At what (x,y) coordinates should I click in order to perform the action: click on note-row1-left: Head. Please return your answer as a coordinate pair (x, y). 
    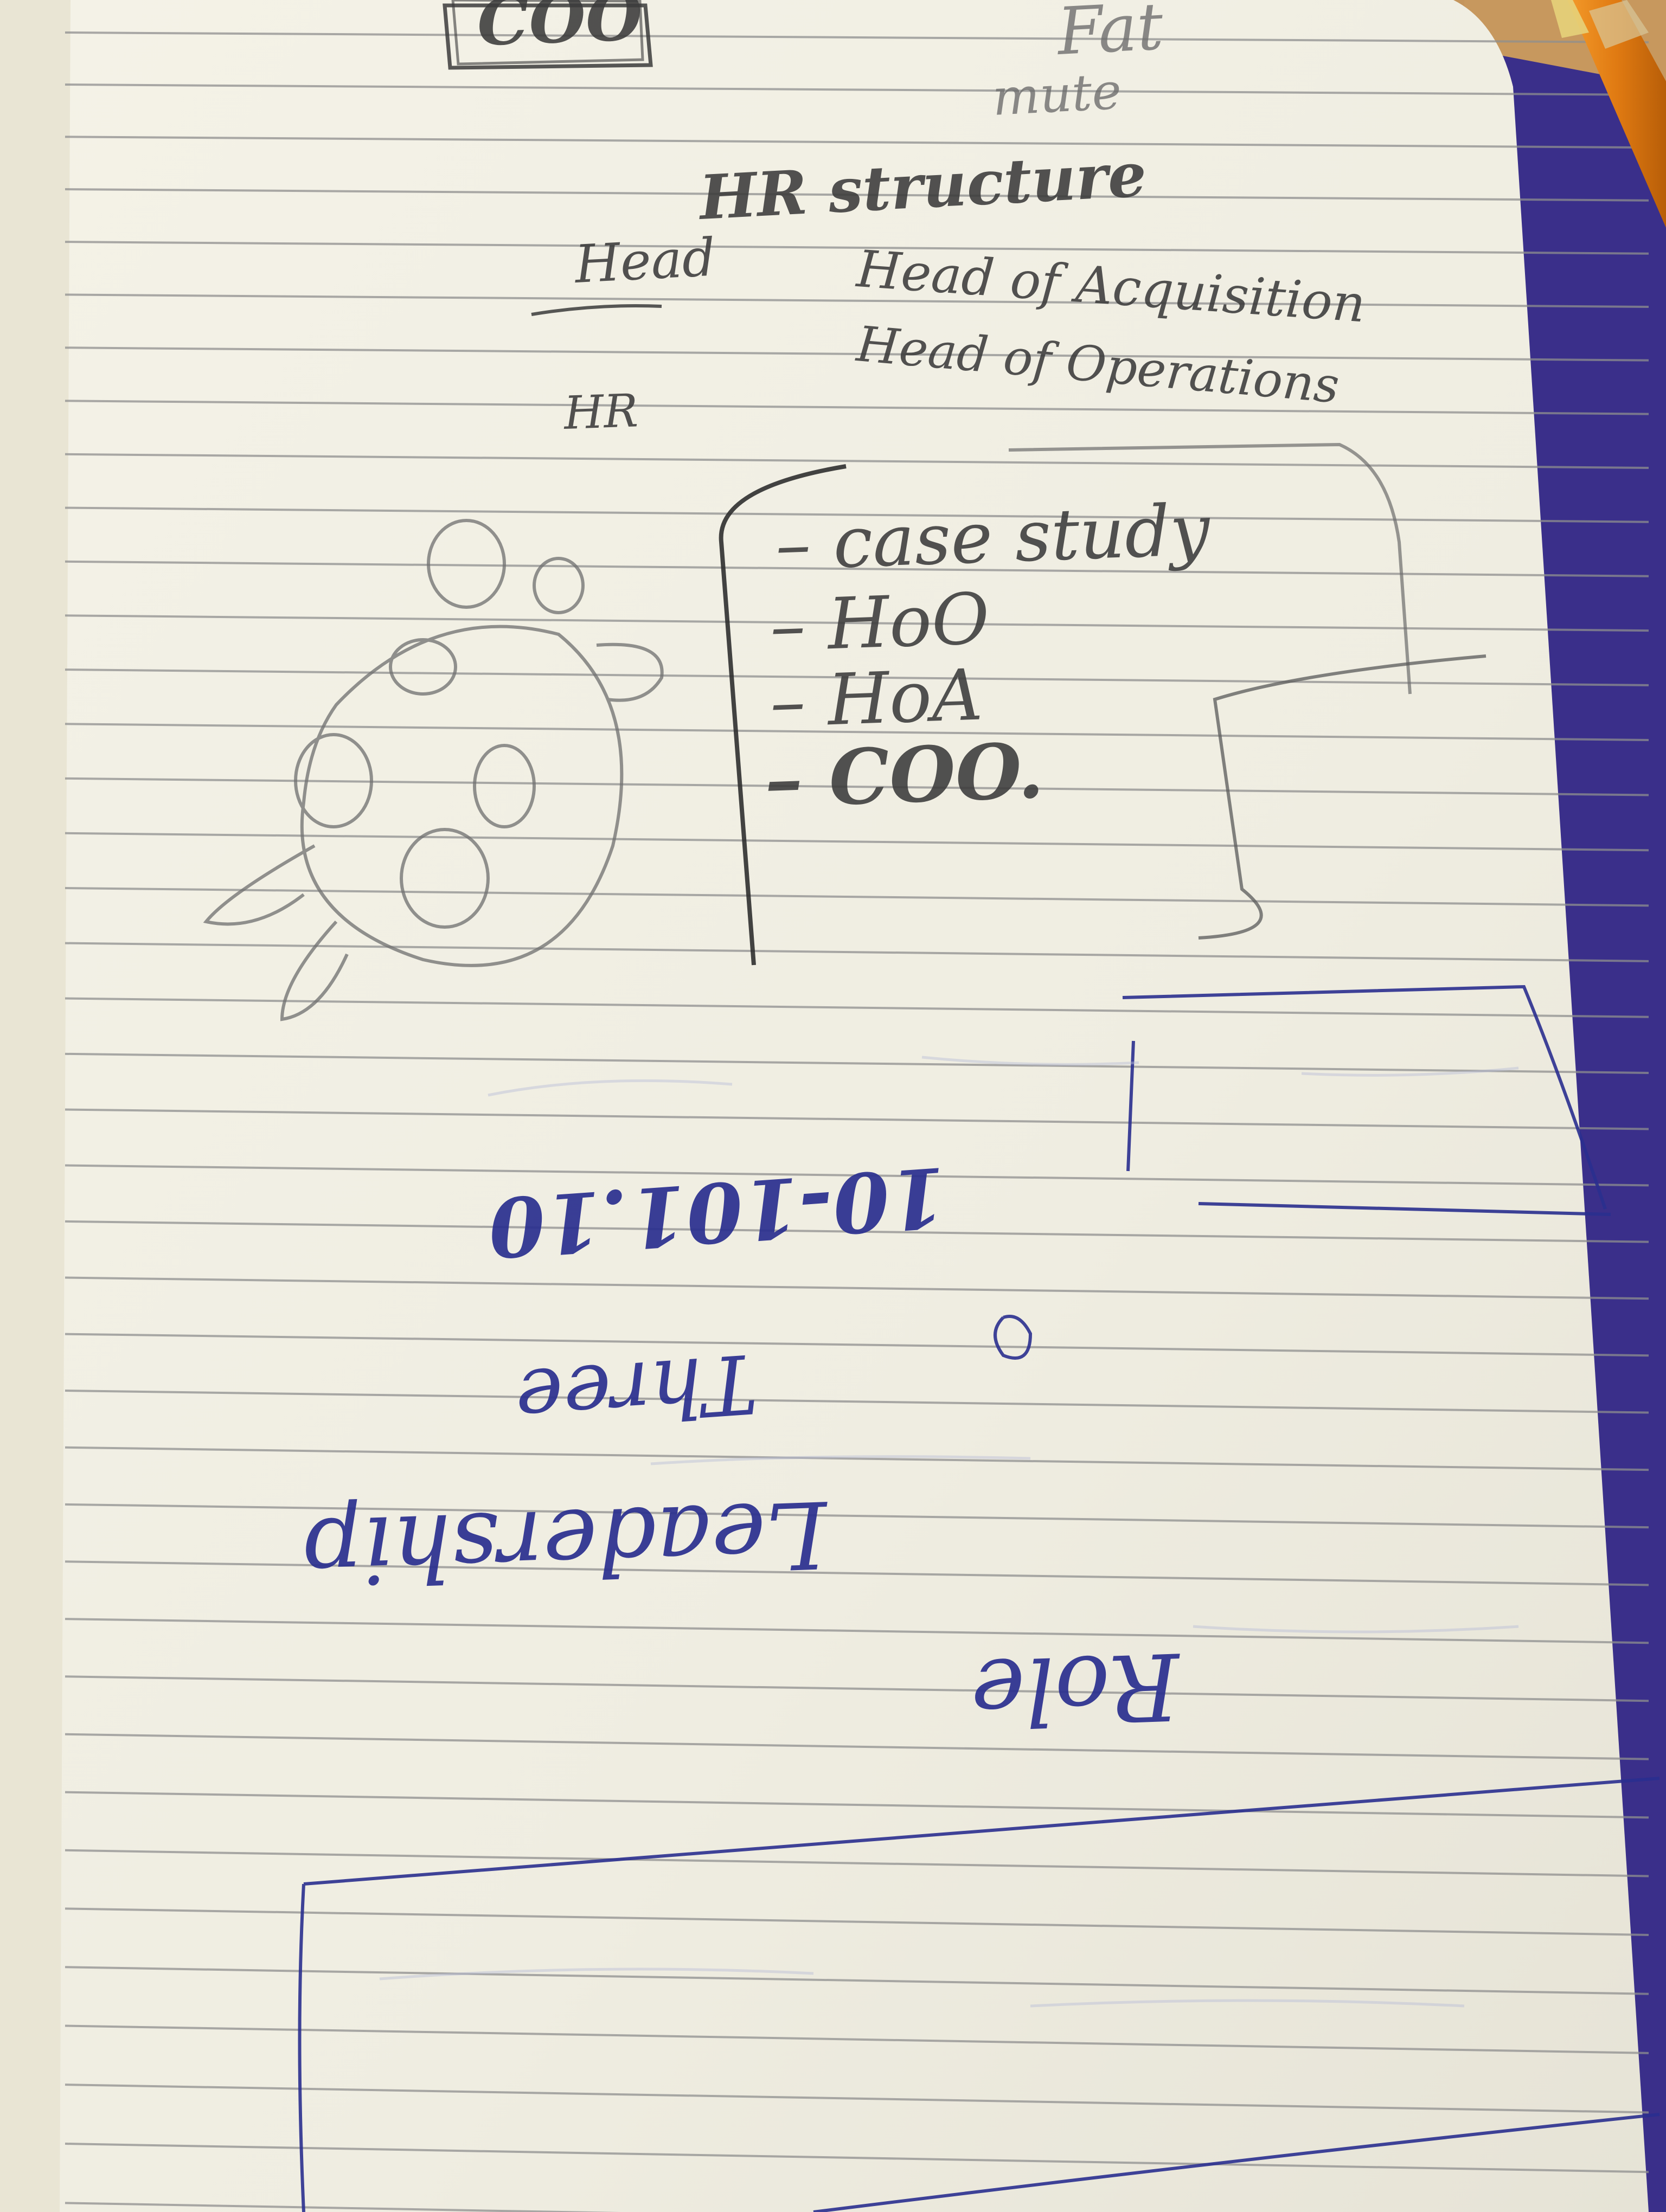
    Looking at the image, I should click on (645, 261).